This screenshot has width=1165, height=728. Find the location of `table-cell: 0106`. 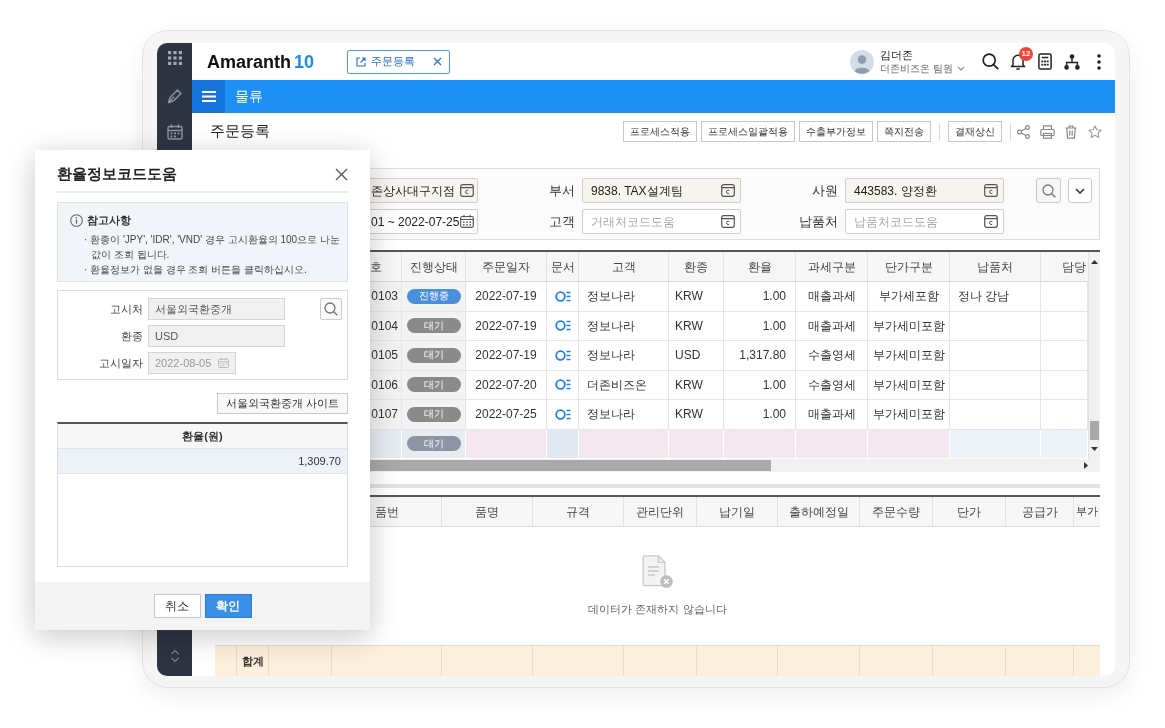

table-cell: 0106 is located at coordinates (386, 384).